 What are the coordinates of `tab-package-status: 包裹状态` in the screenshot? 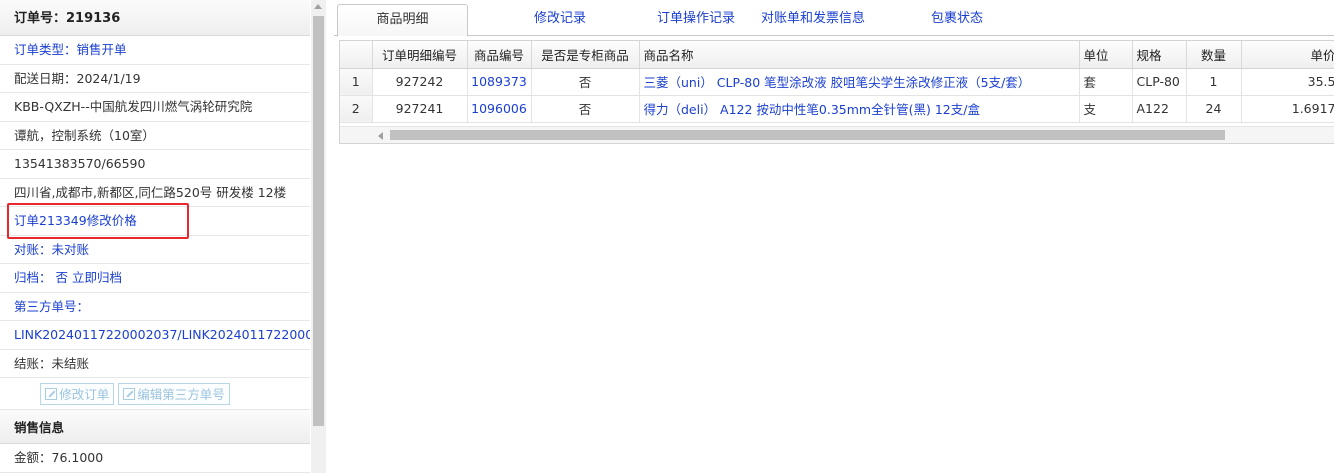 It's located at (957, 20).